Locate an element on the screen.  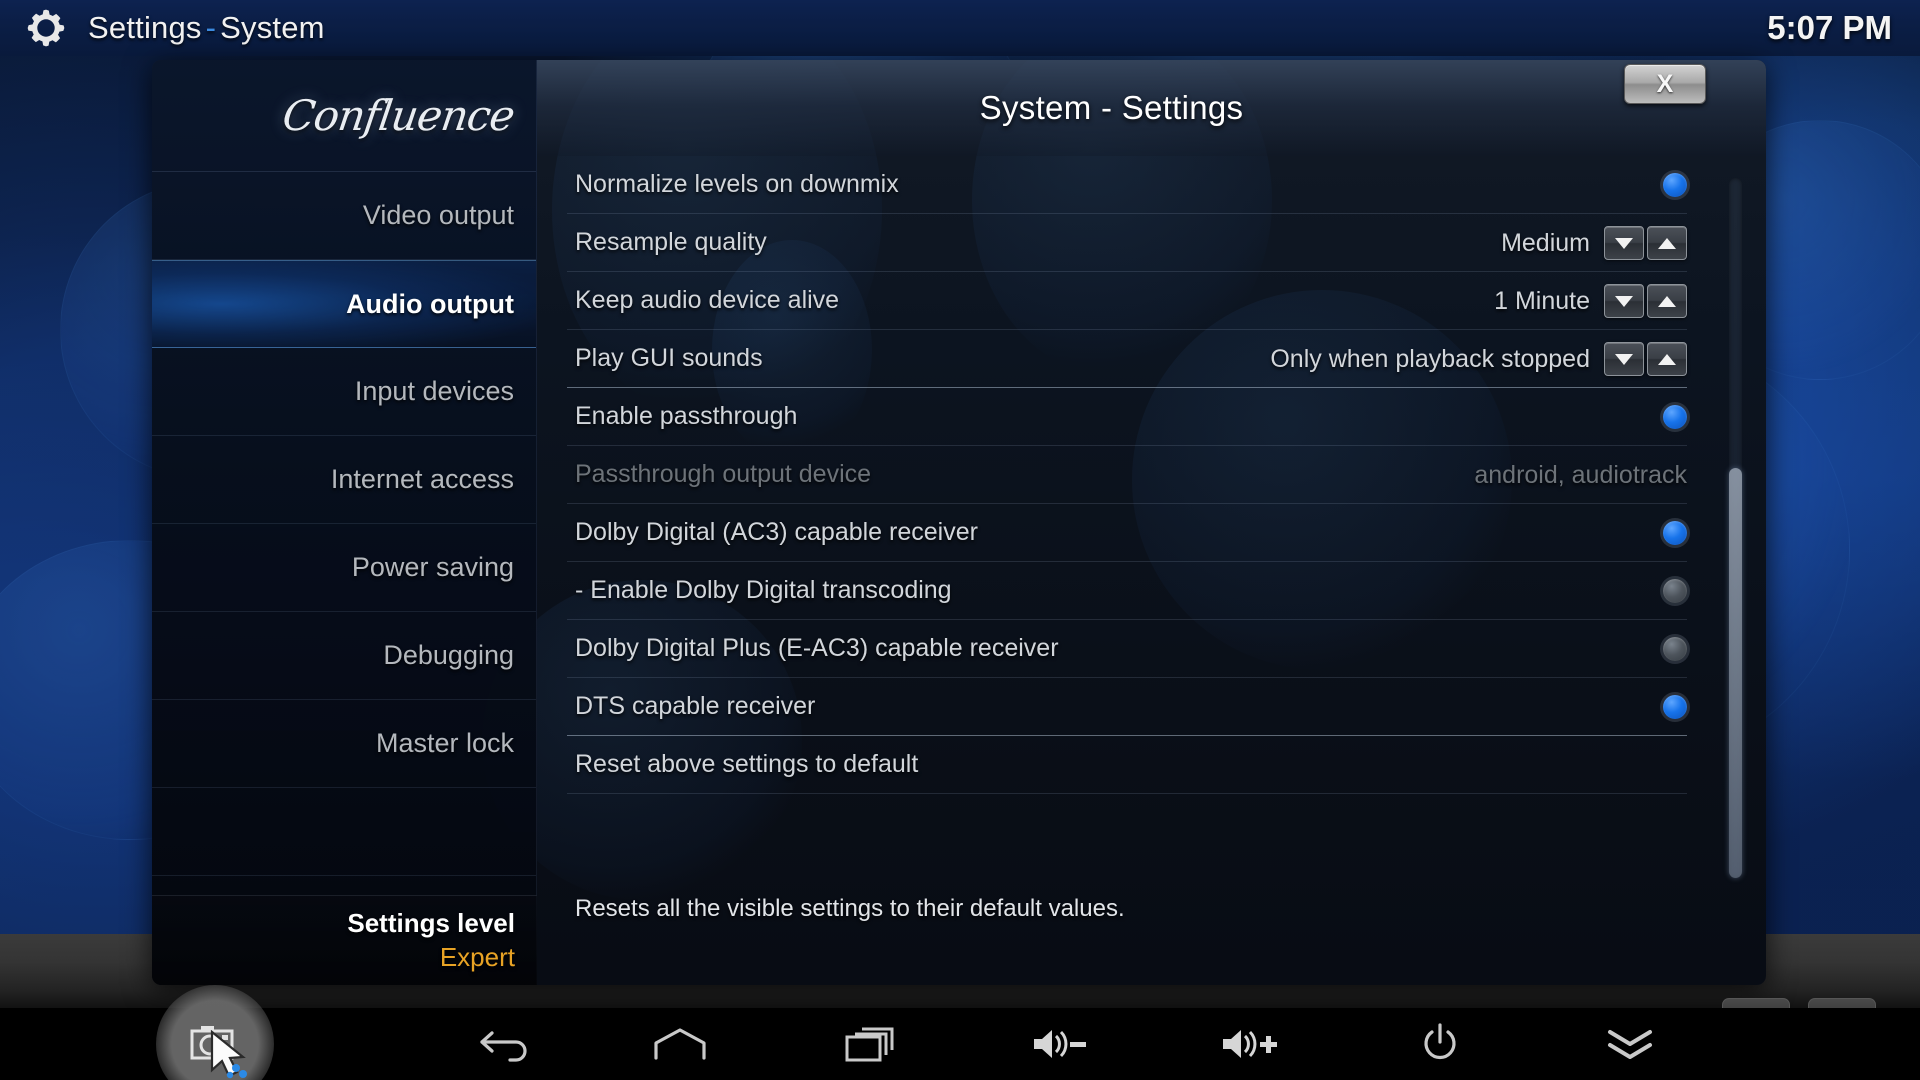
sidebar-item-label: Input devices is located at coordinates (434, 391).